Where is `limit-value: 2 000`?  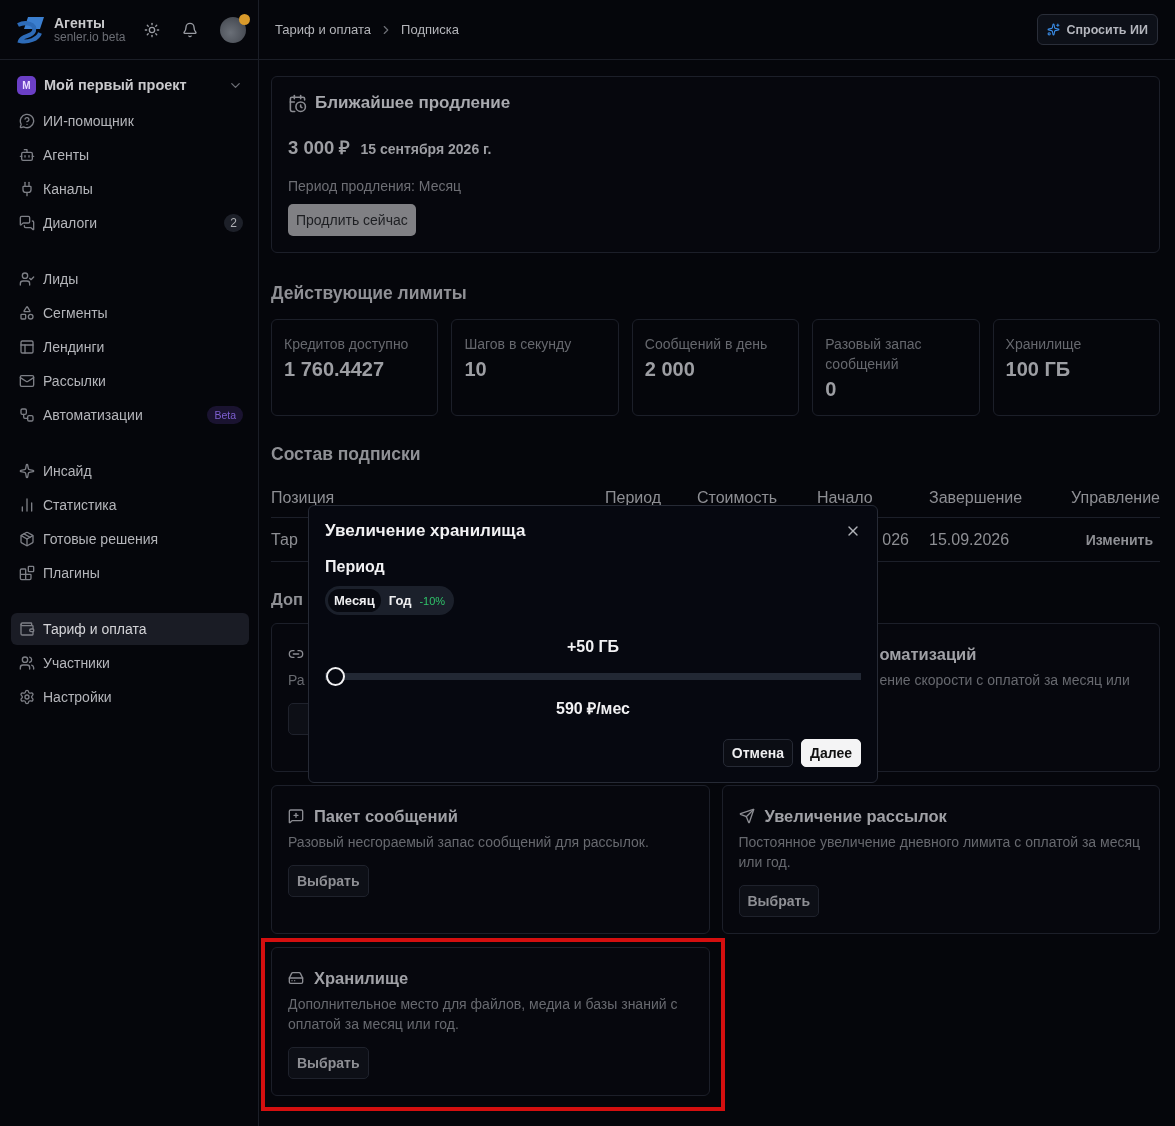 limit-value: 2 000 is located at coordinates (670, 369).